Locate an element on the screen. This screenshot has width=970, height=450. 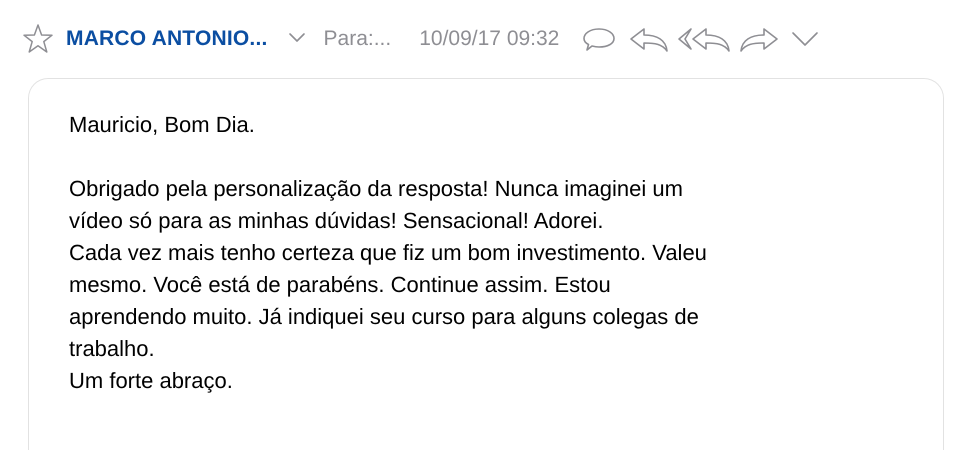
message-text: mesmo. Você está de parabéns. Continue assim. Estou is located at coordinates (340, 285).